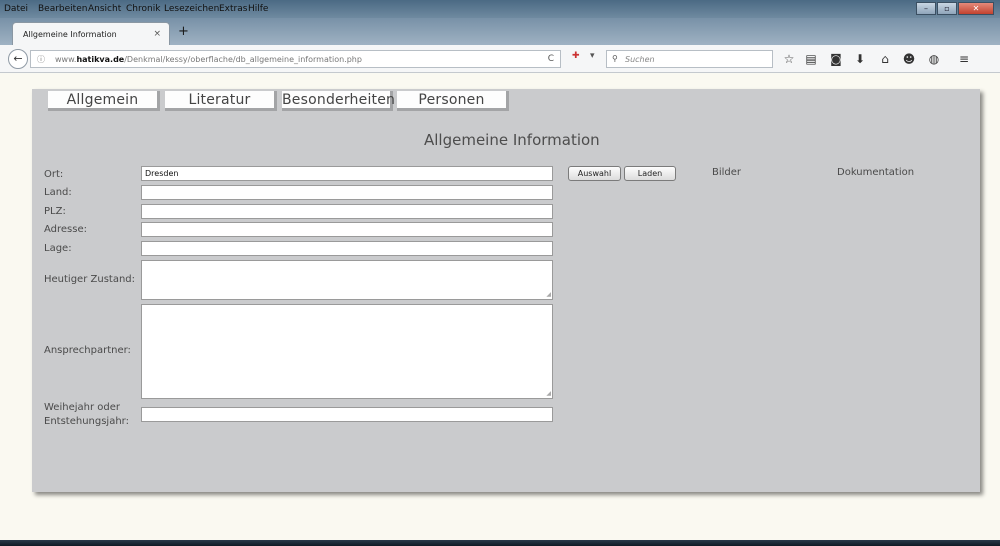 Image resolution: width=1000 pixels, height=546 pixels. Describe the element at coordinates (347, 414) in the screenshot. I see `weihejahr-field` at that location.